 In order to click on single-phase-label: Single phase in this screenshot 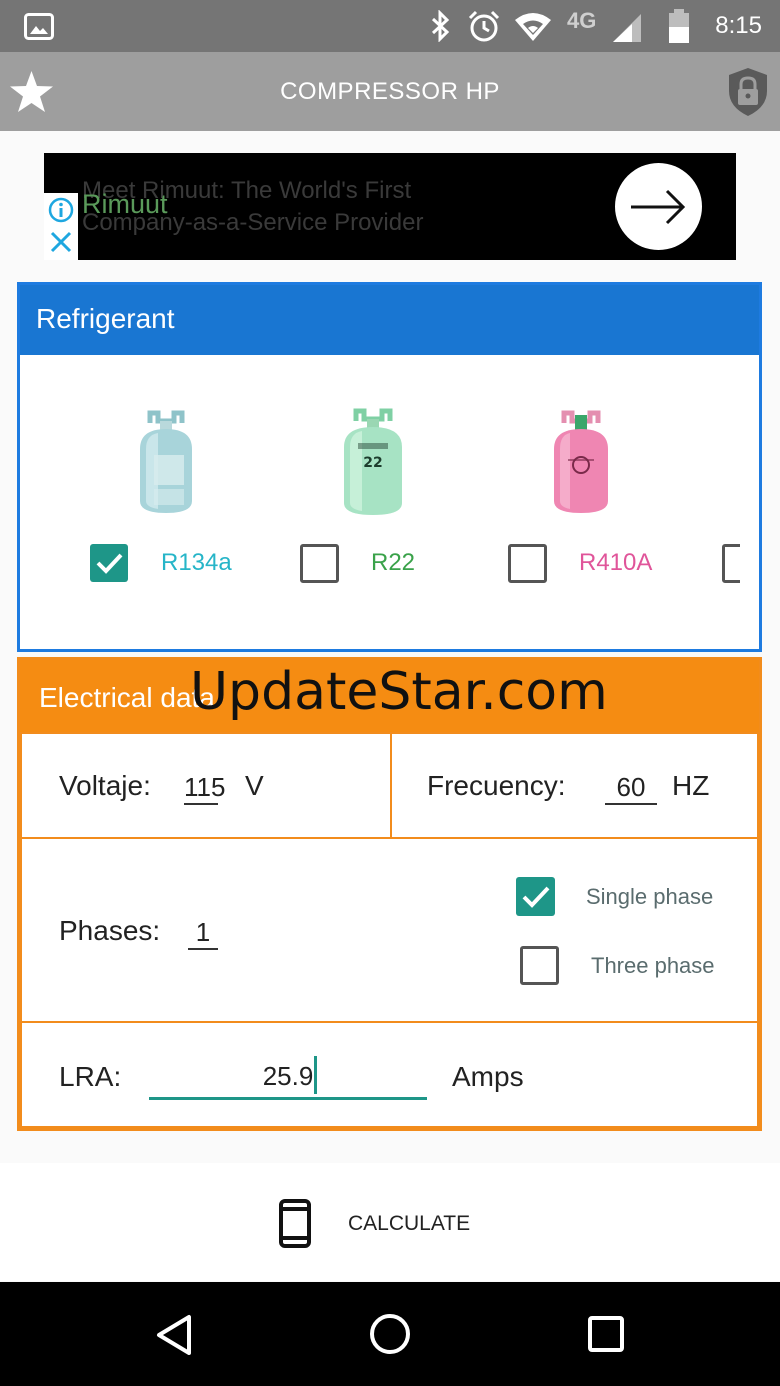, I will do `click(650, 896)`.